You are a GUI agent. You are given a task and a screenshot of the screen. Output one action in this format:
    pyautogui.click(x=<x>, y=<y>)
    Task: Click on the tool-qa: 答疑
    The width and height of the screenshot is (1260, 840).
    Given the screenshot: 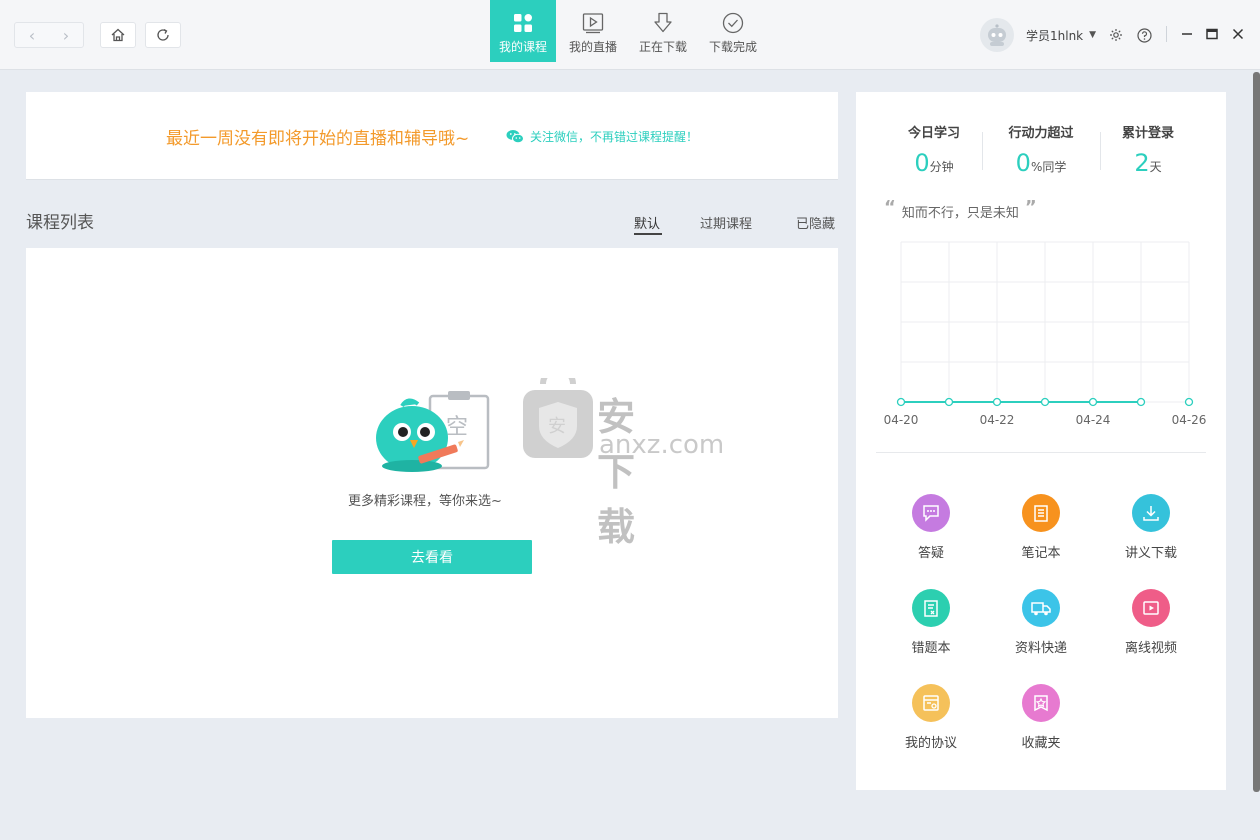 What is the action you would take?
    pyautogui.click(x=931, y=527)
    